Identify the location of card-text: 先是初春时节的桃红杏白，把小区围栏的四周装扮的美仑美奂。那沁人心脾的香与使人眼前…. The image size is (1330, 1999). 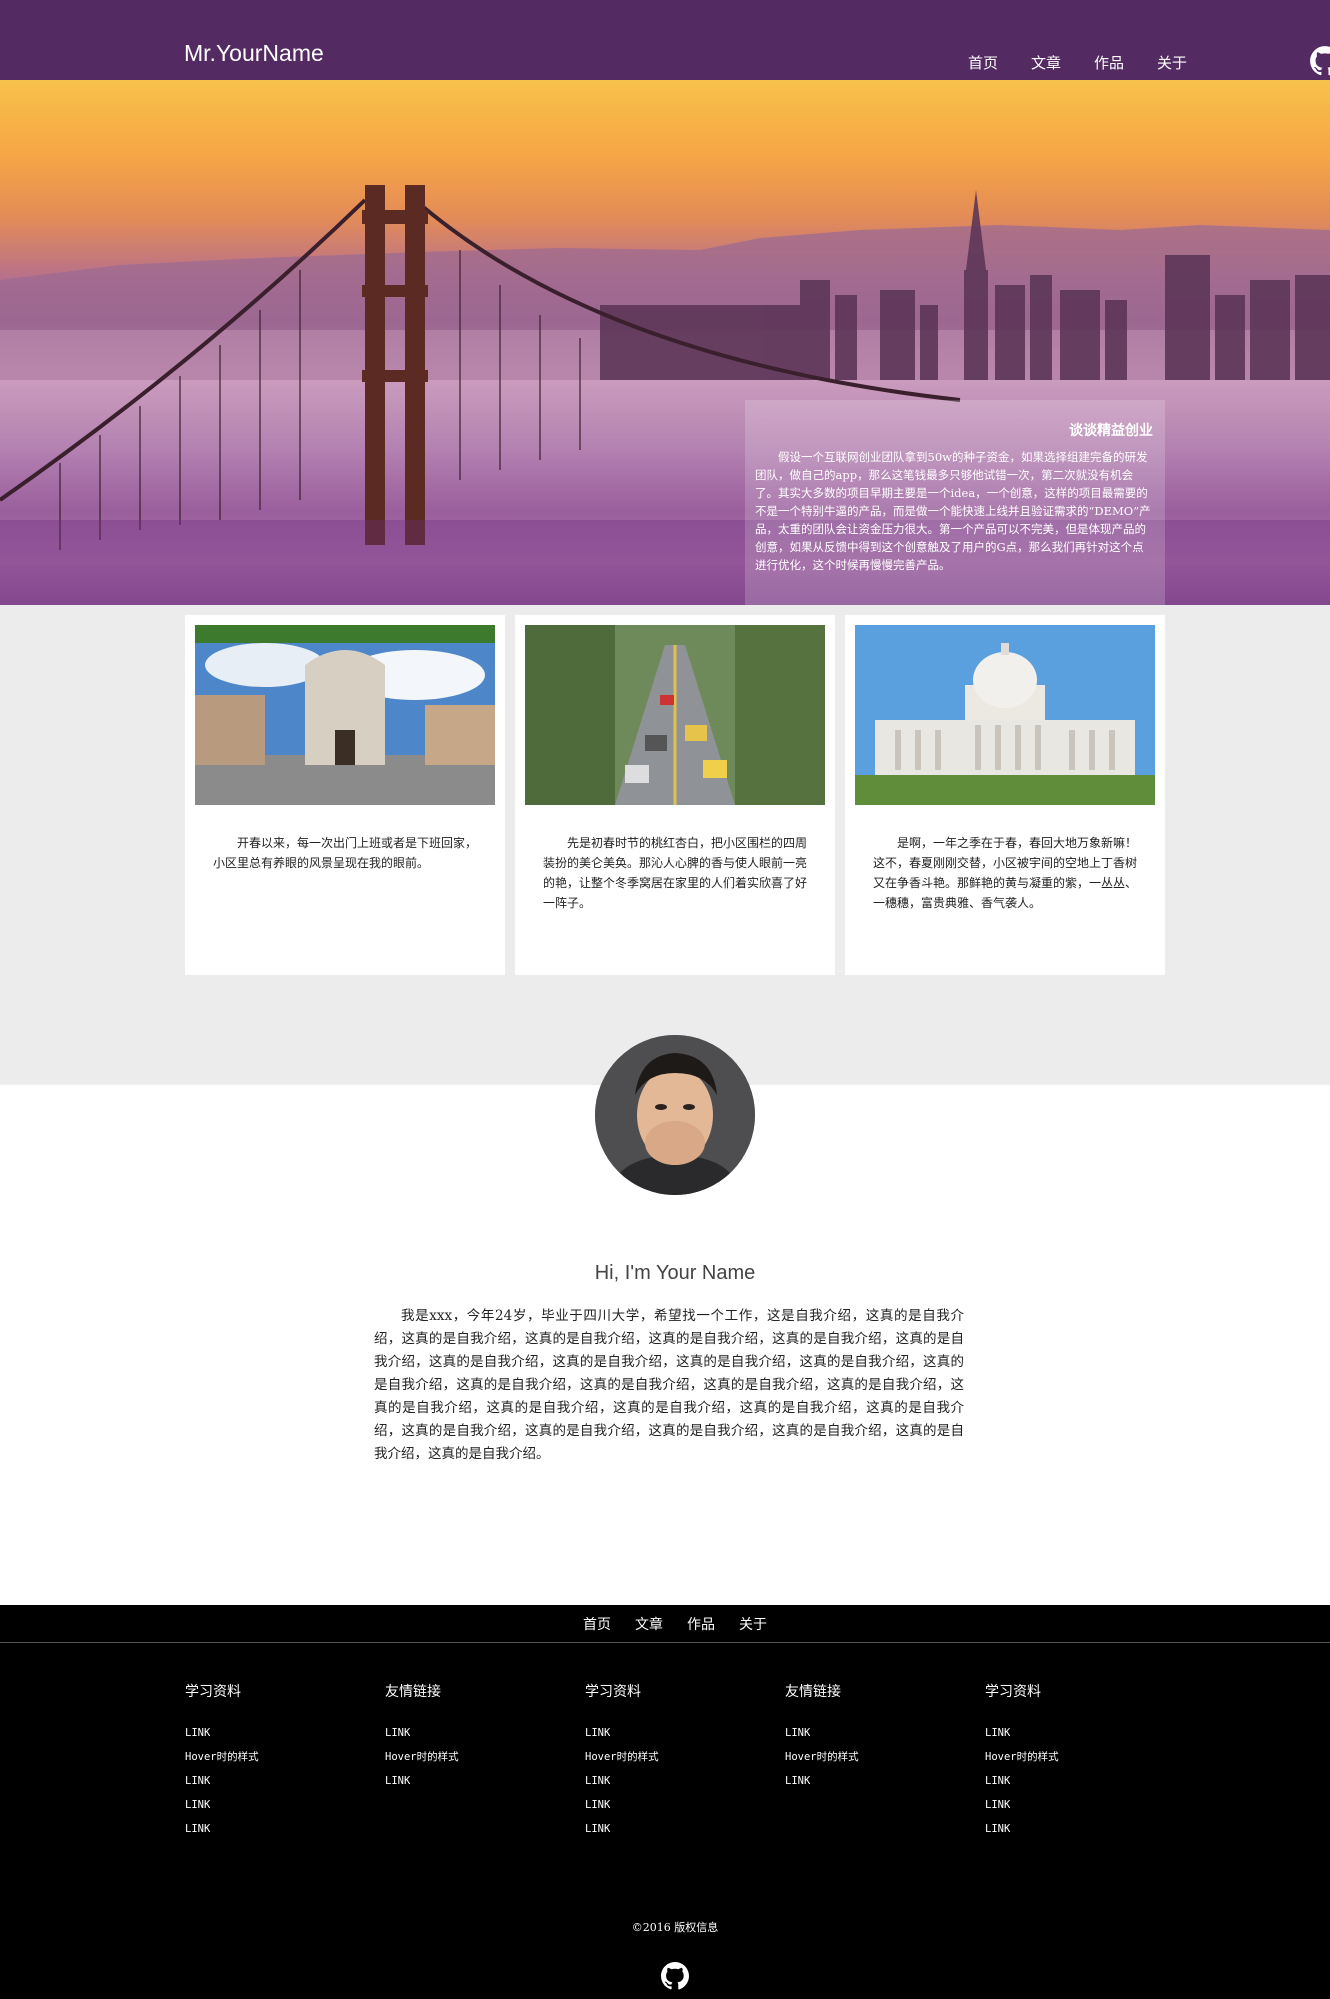
(675, 873).